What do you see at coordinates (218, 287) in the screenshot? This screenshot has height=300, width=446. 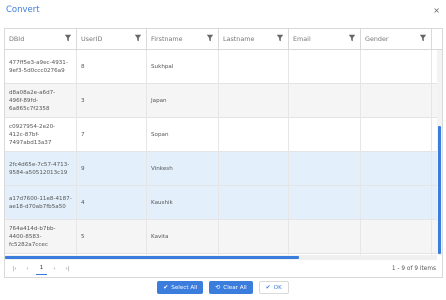 I see `refresh-icon: ⟲` at bounding box center [218, 287].